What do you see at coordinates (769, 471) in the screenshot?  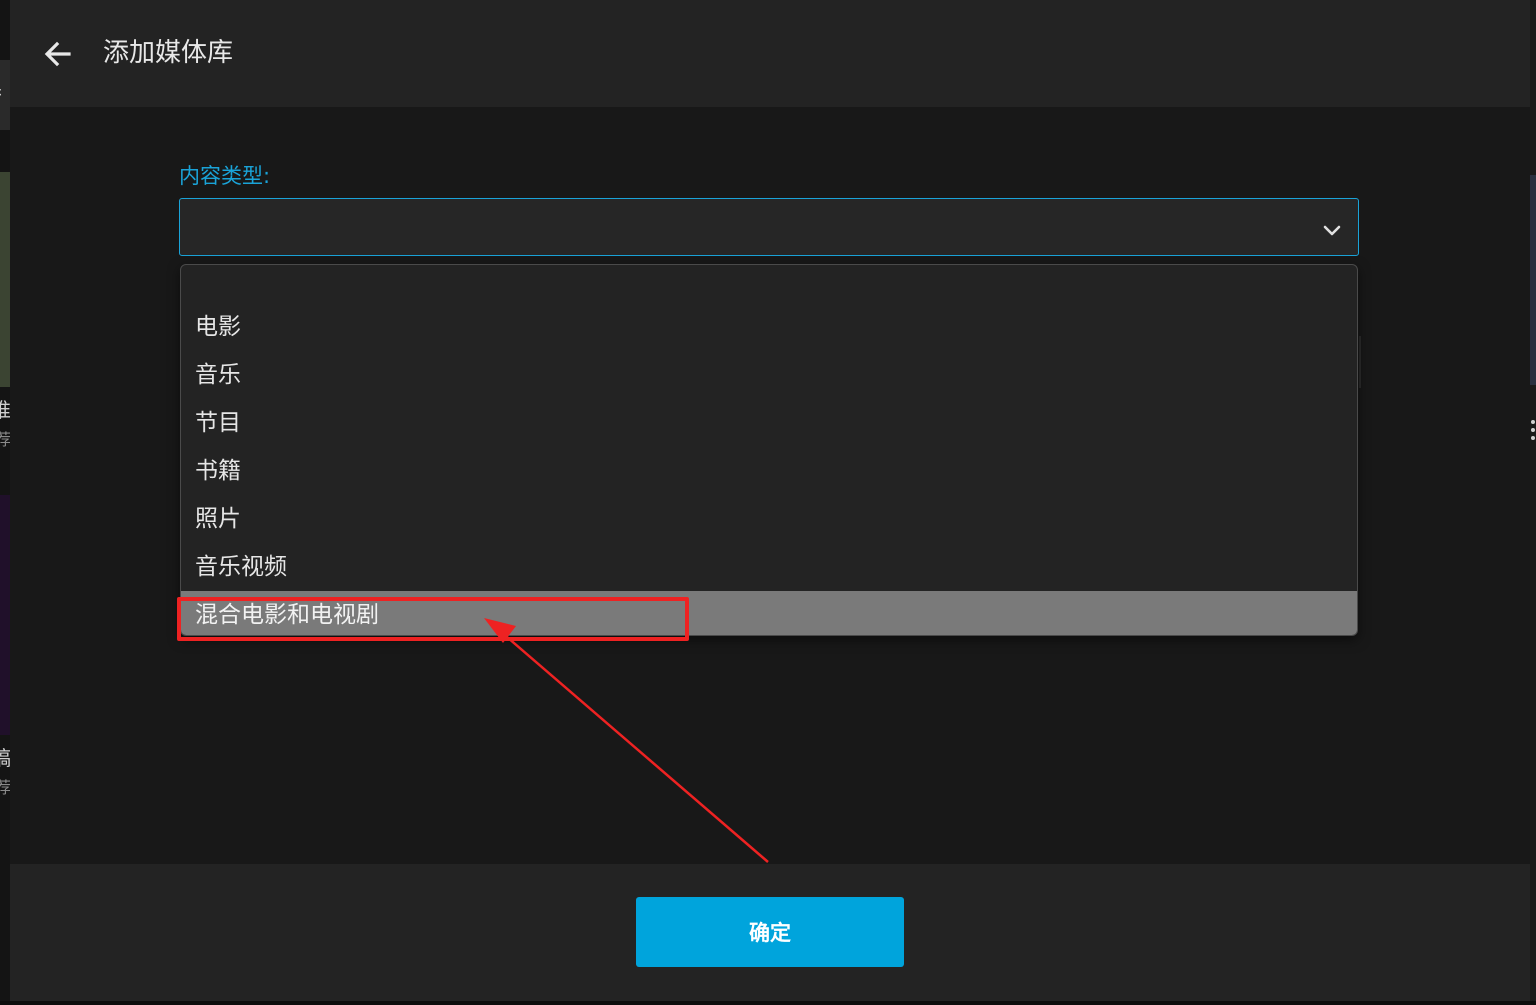 I see `dropdown-option-books: 书籍` at bounding box center [769, 471].